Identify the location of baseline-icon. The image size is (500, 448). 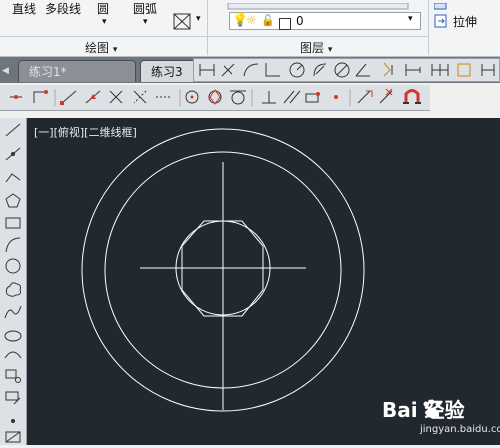
(413, 70).